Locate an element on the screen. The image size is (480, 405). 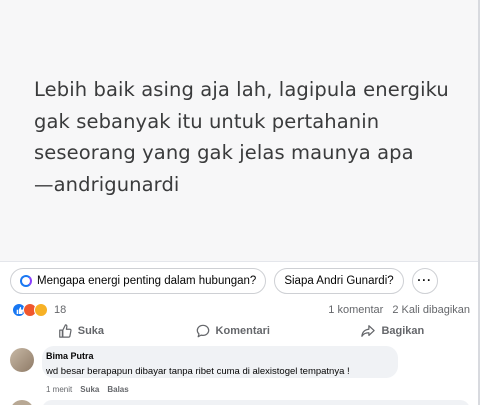
comment-reply-link: Balas is located at coordinates (117, 389).